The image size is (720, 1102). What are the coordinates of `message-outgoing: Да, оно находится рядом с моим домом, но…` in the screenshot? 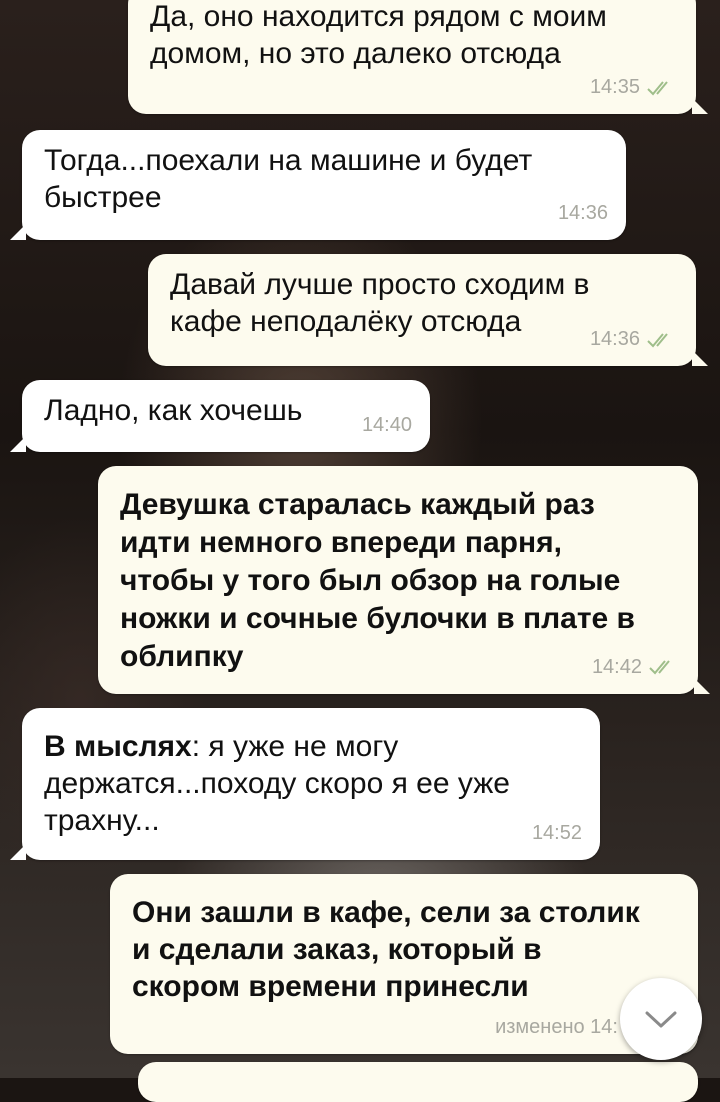 It's located at (418, 57).